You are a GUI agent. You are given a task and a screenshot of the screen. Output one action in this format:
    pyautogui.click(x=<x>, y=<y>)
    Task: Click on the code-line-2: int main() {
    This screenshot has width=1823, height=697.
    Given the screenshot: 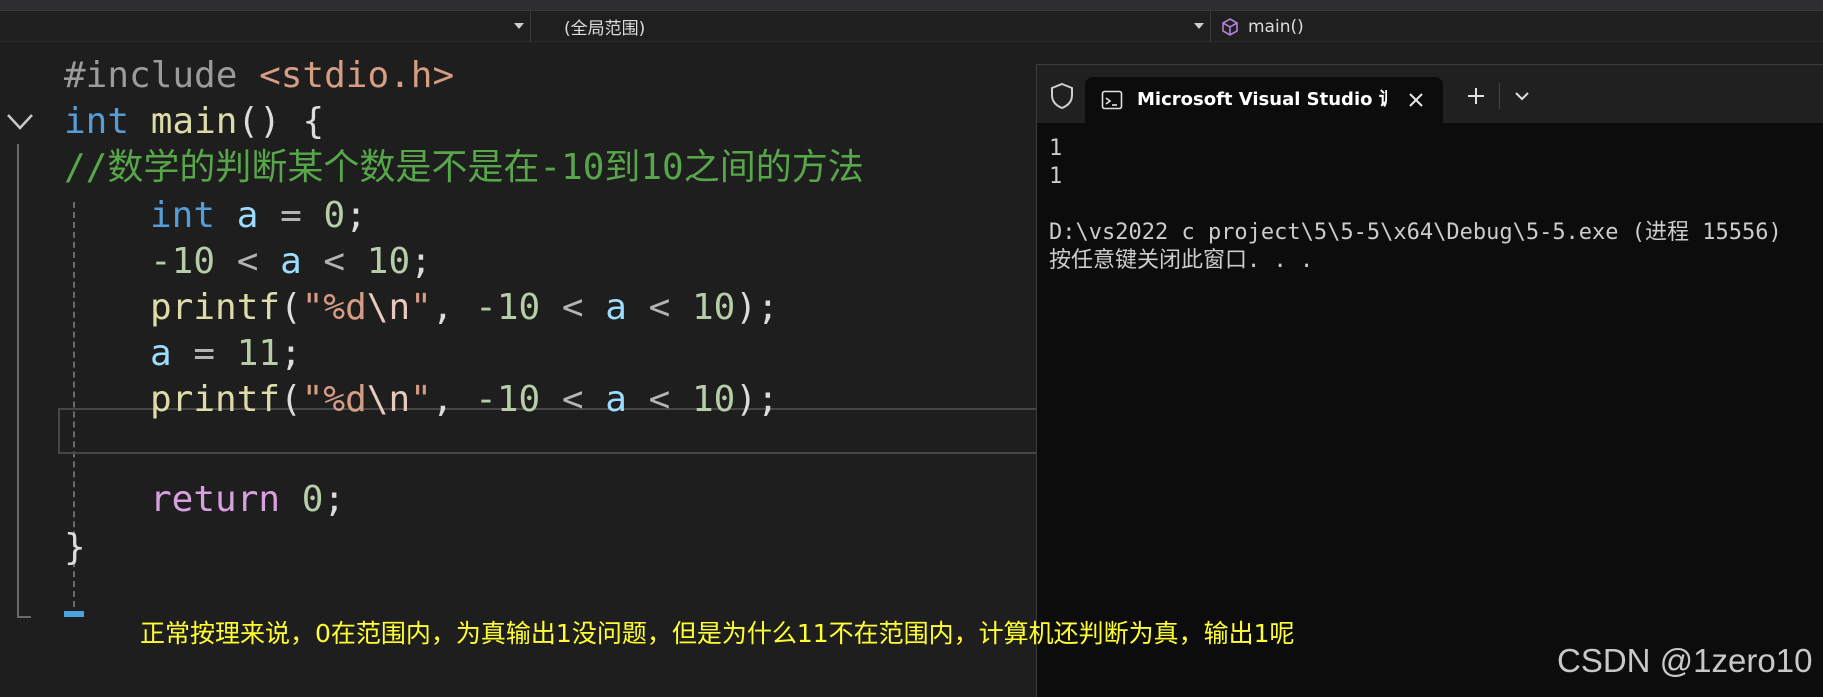 What is the action you would take?
    pyautogui.click(x=194, y=122)
    